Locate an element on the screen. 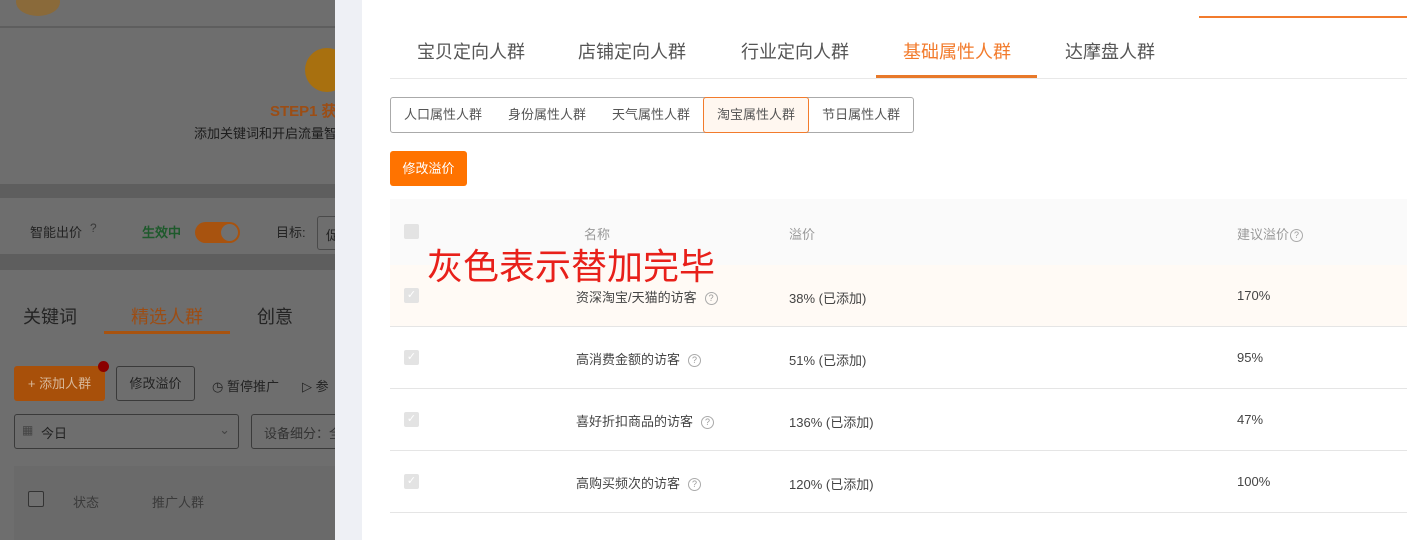 The height and width of the screenshot is (540, 1407). chevron-down-icon: ⌄ is located at coordinates (224, 429).